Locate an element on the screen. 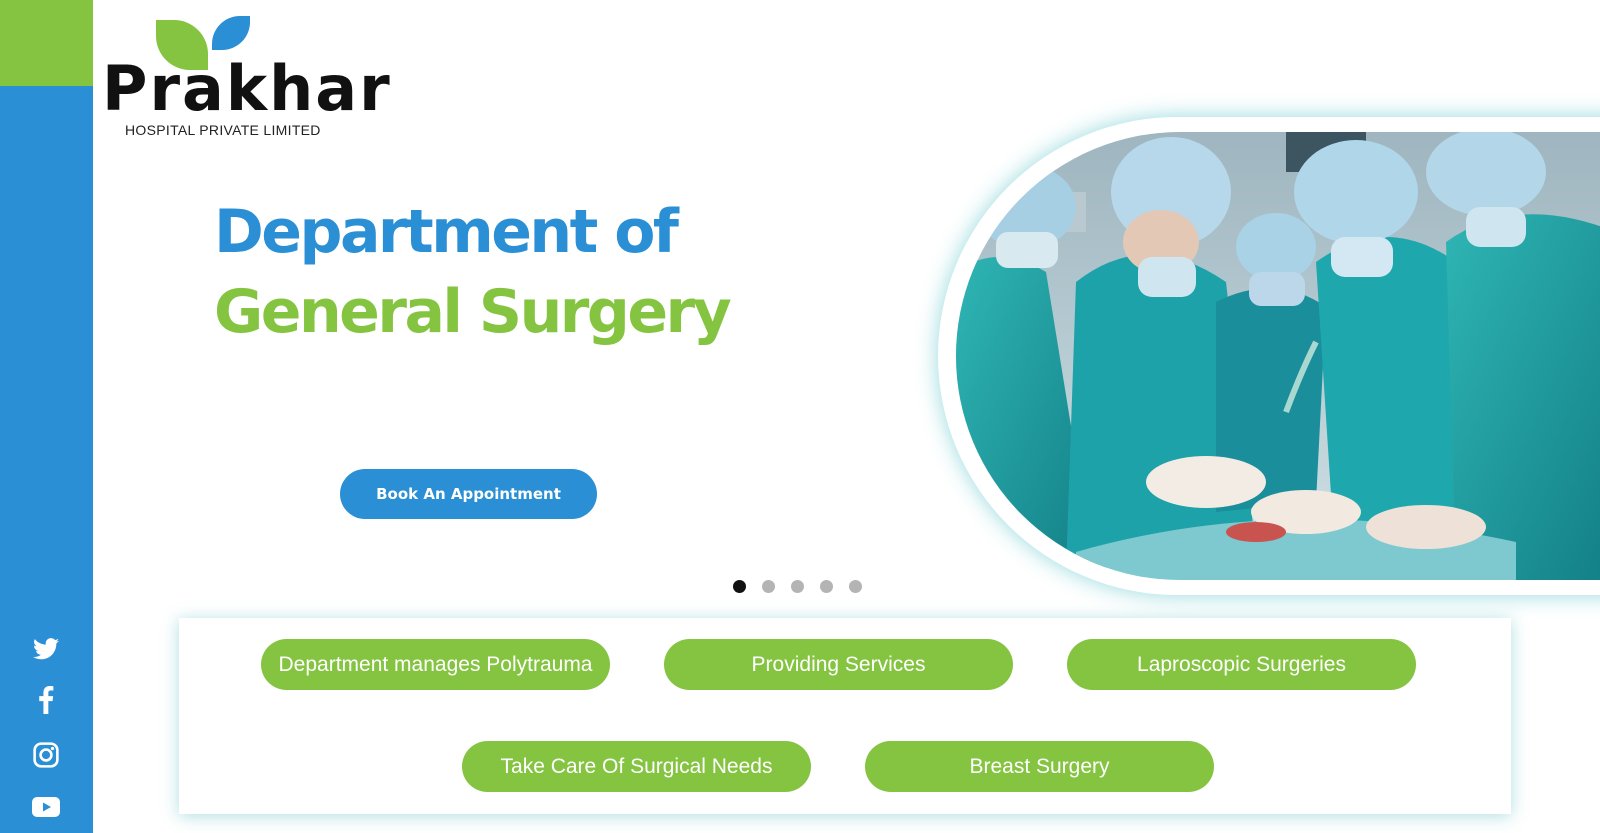  book-appointment-button: Book An Appointment is located at coordinates (468, 494).